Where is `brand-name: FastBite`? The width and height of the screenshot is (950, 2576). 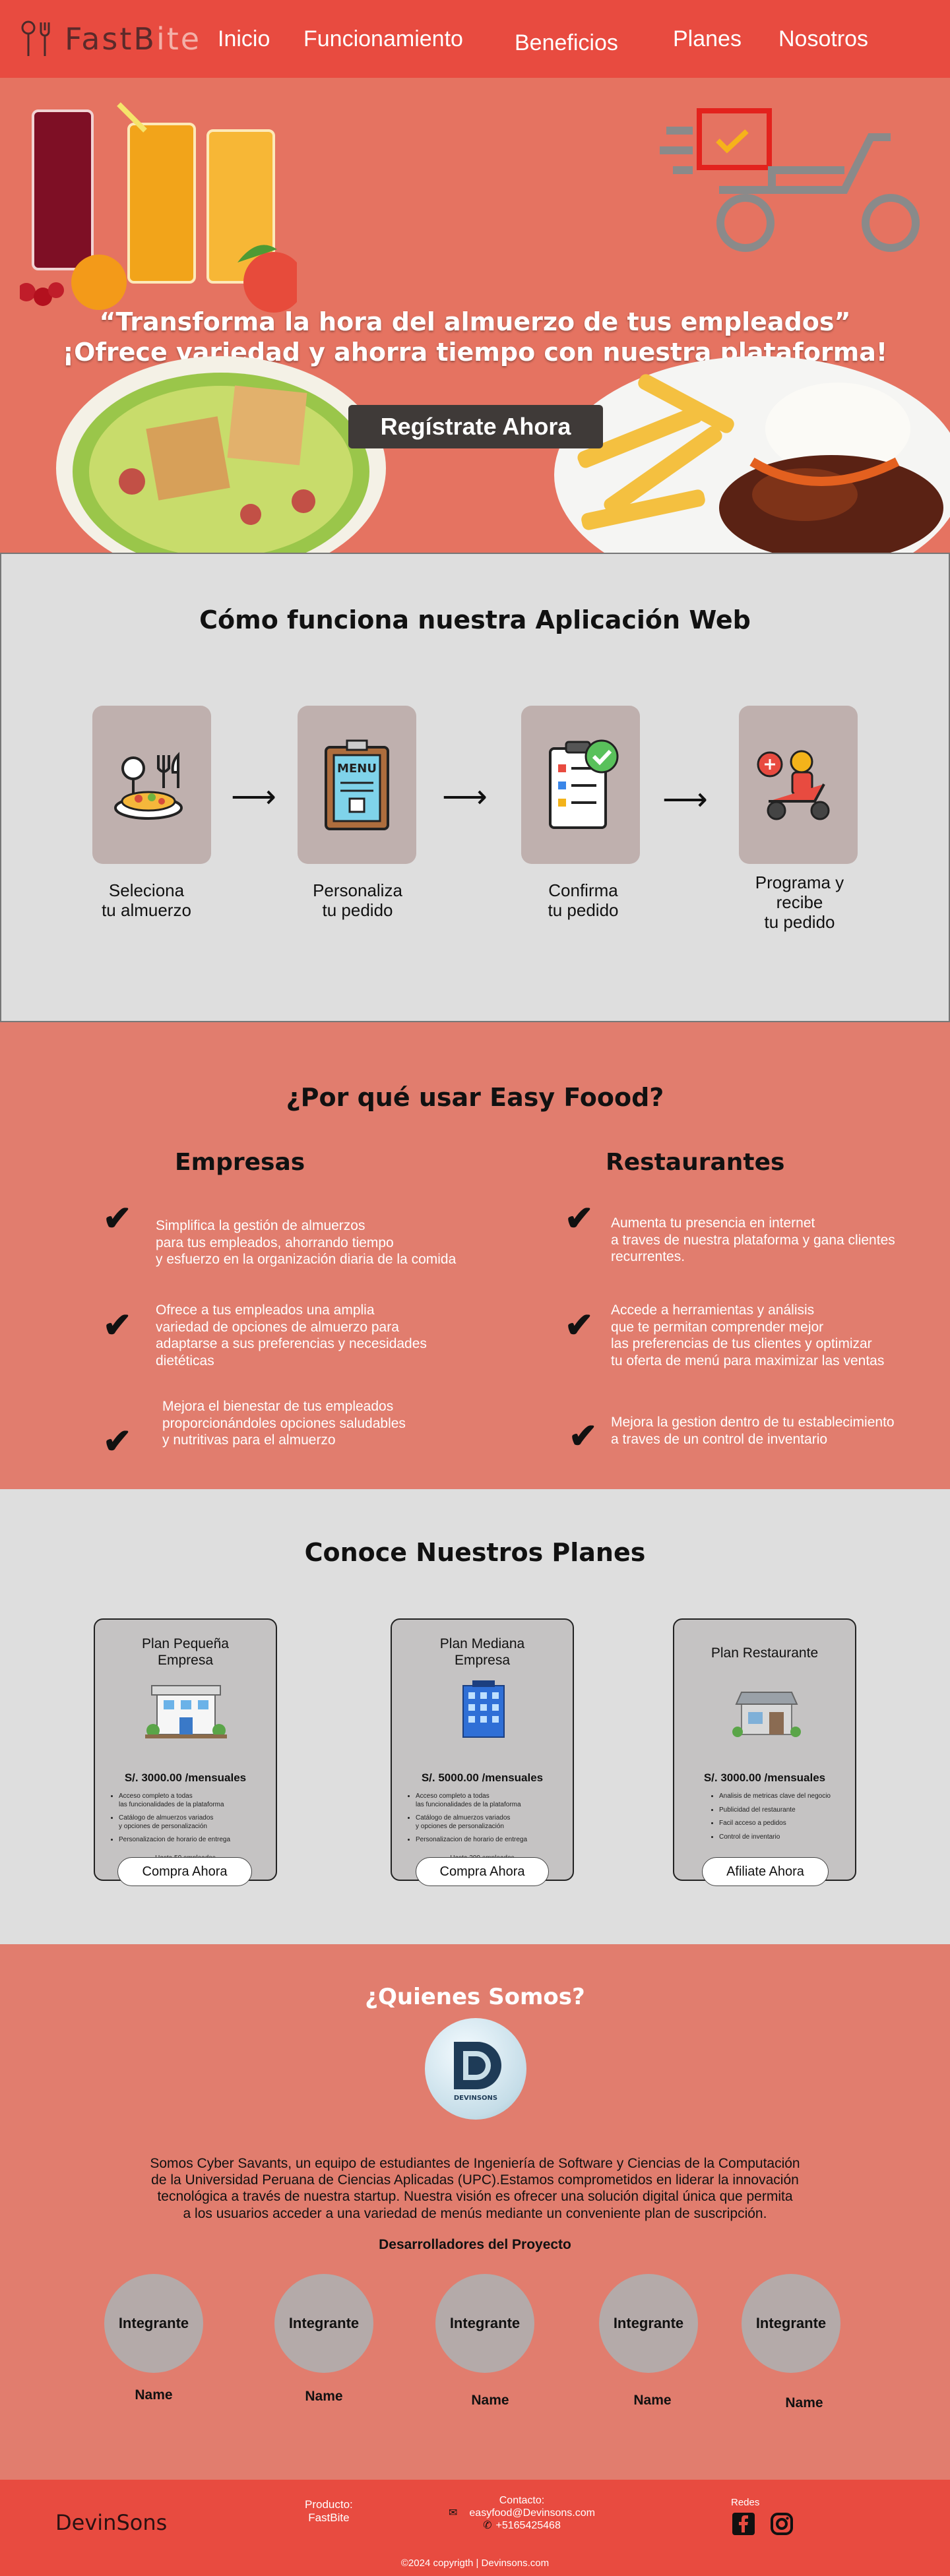 brand-name: FastBite is located at coordinates (133, 39).